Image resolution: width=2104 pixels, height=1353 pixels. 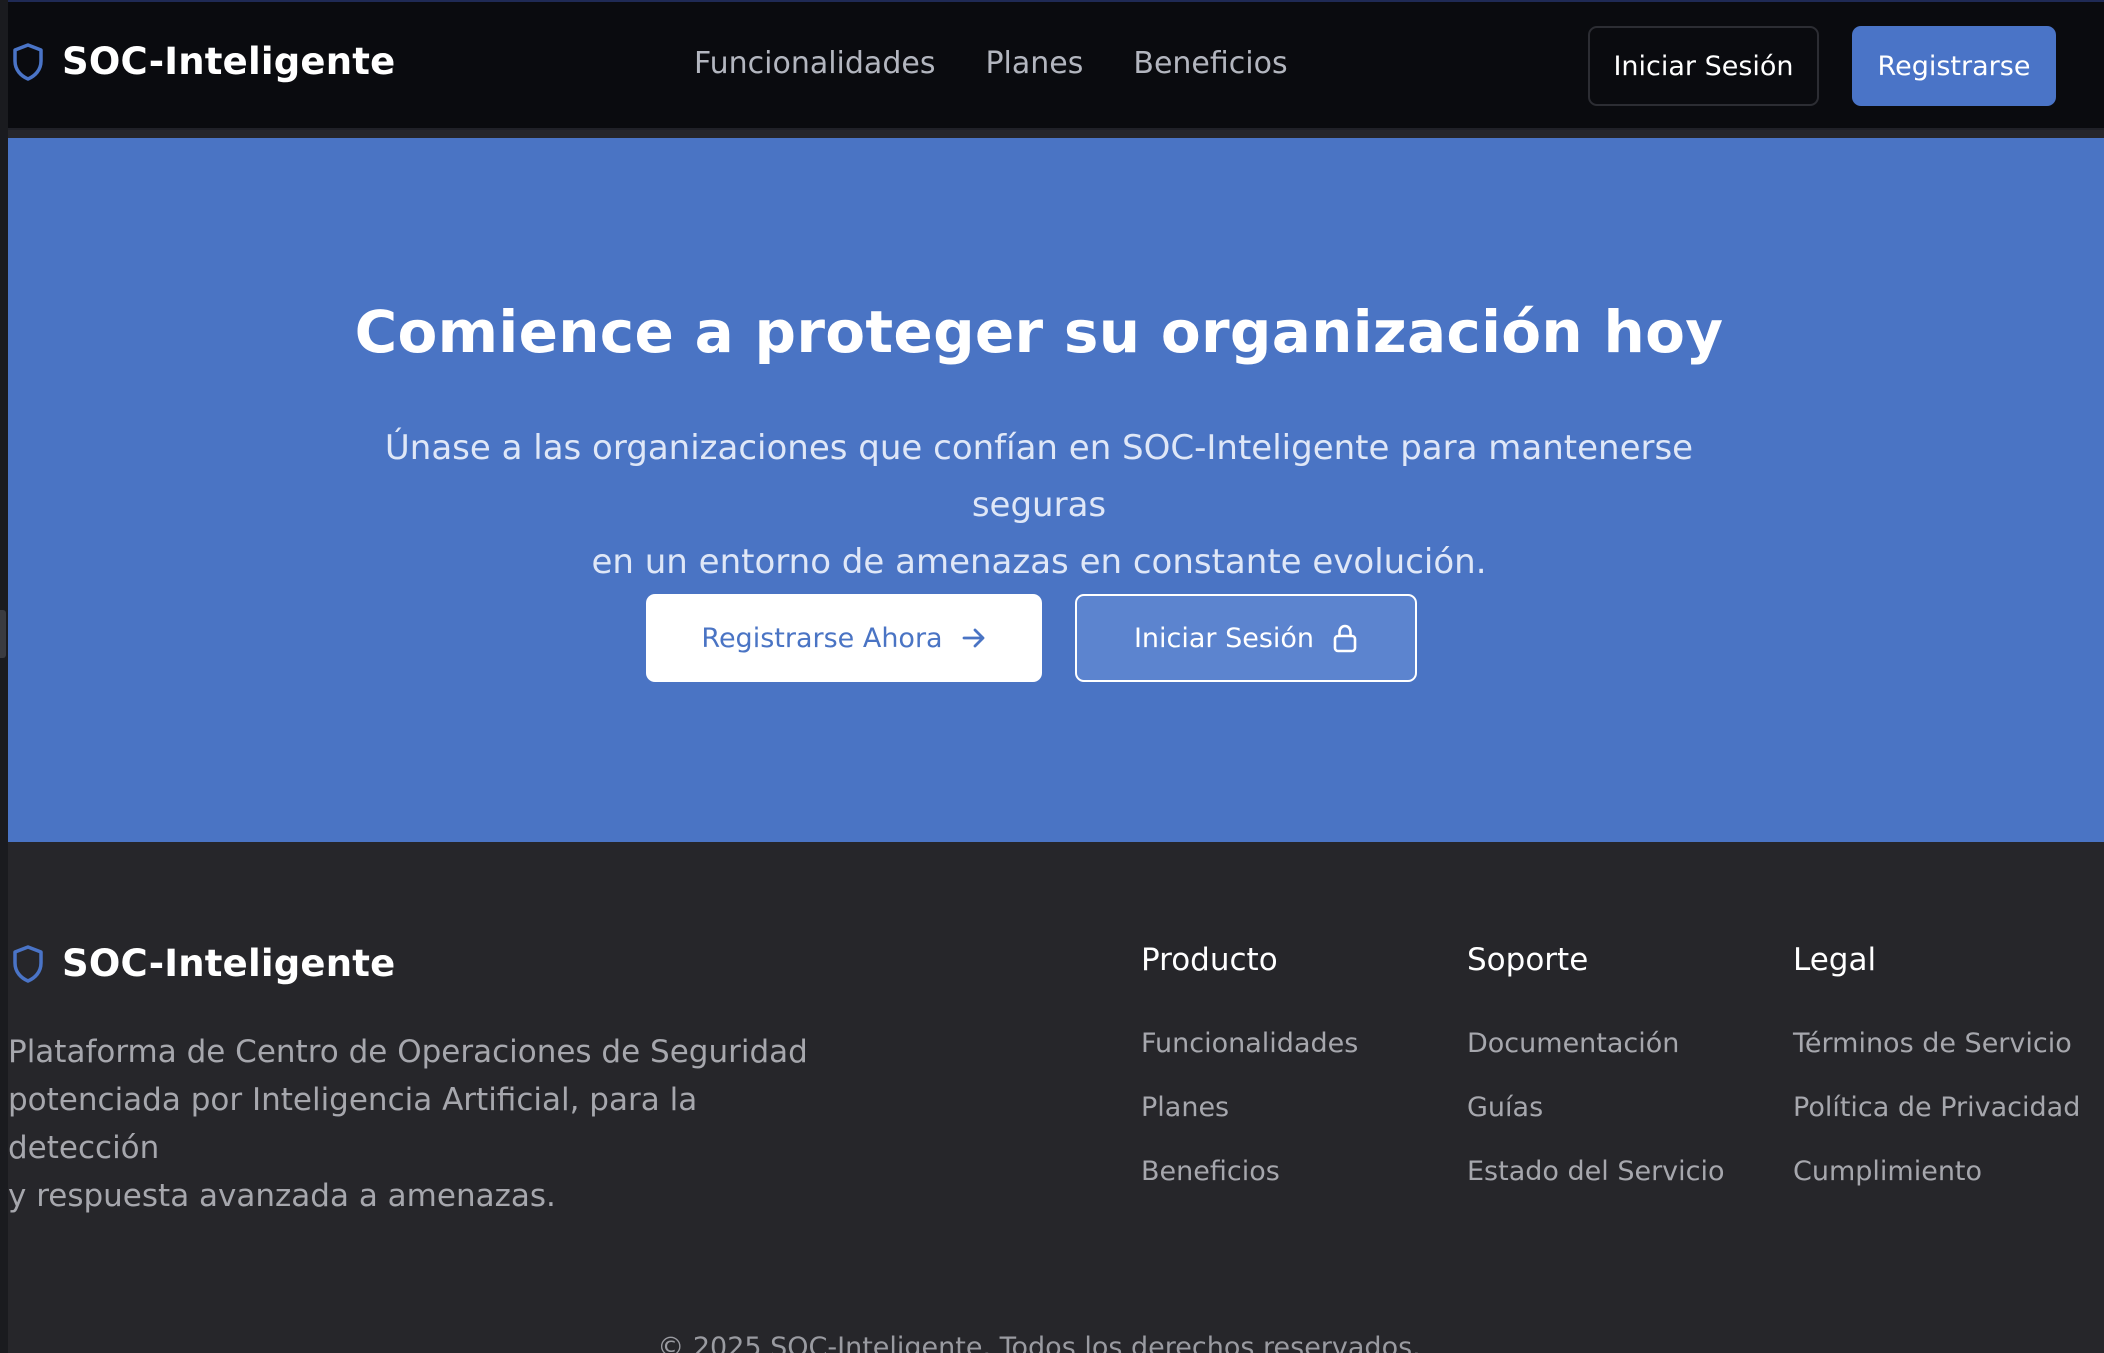 What do you see at coordinates (1596, 1172) in the screenshot?
I see `footer-link-estado: Estado del Servicio` at bounding box center [1596, 1172].